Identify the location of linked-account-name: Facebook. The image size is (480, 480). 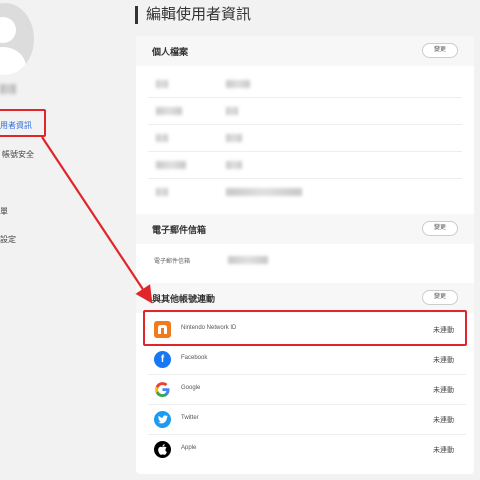
(194, 358).